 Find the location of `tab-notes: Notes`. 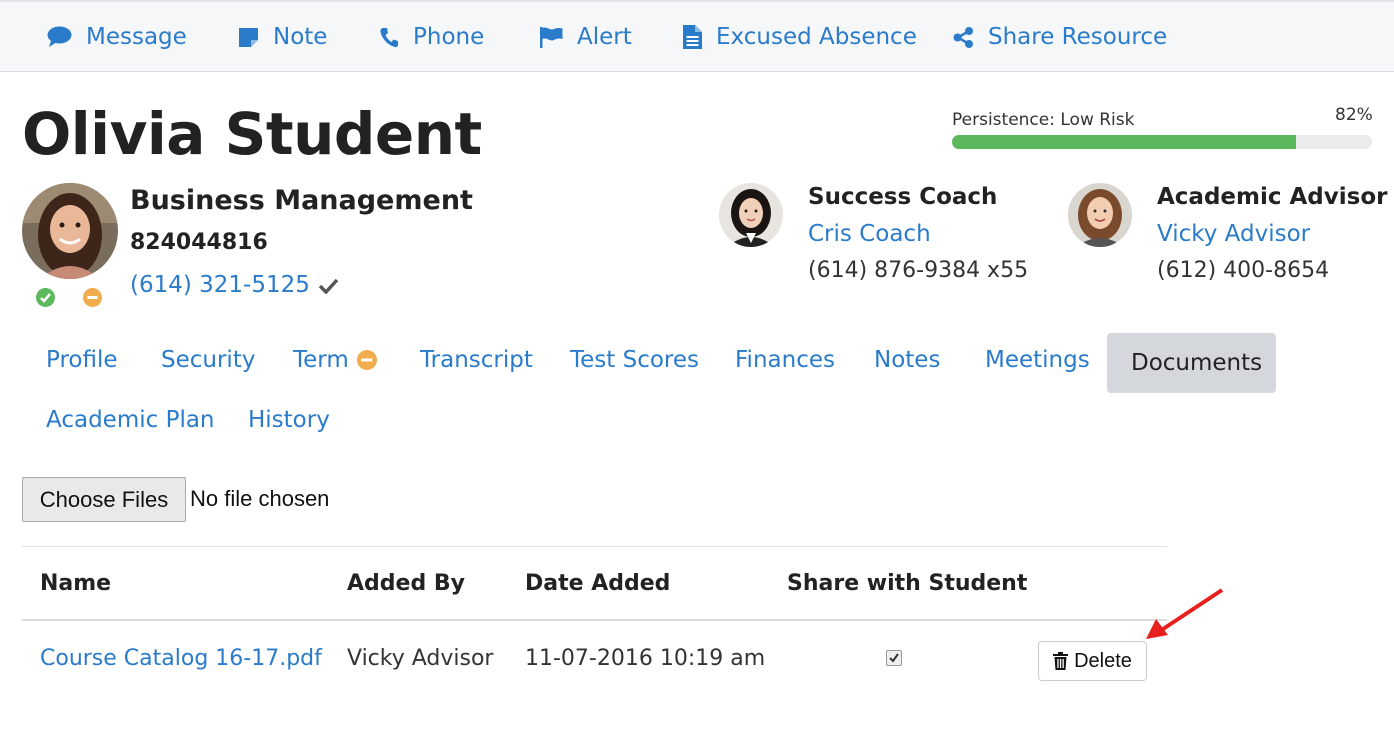

tab-notes: Notes is located at coordinates (907, 360).